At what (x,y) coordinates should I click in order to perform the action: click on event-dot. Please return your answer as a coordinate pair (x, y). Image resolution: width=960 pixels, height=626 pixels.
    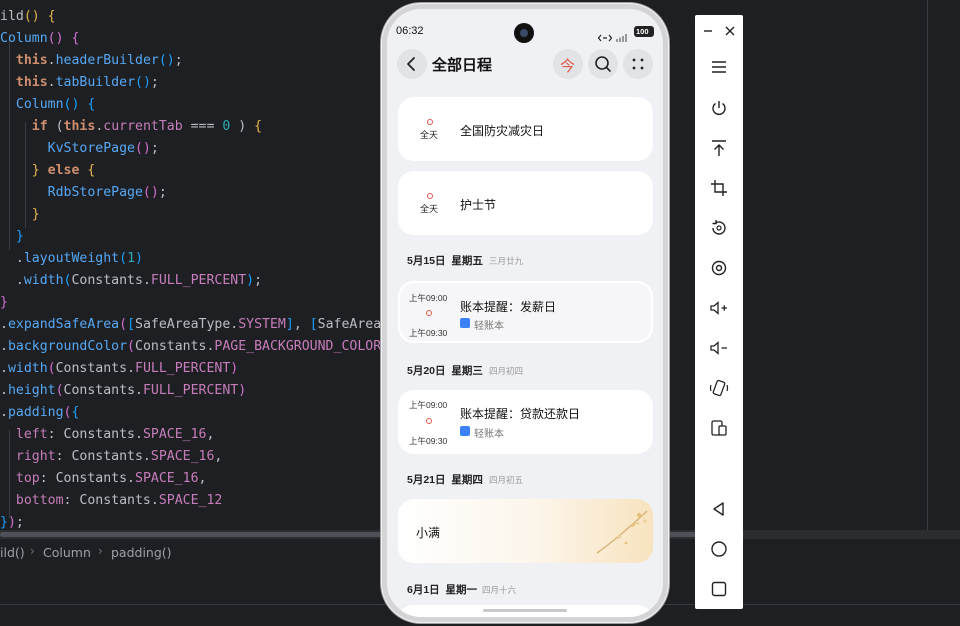
    Looking at the image, I should click on (430, 122).